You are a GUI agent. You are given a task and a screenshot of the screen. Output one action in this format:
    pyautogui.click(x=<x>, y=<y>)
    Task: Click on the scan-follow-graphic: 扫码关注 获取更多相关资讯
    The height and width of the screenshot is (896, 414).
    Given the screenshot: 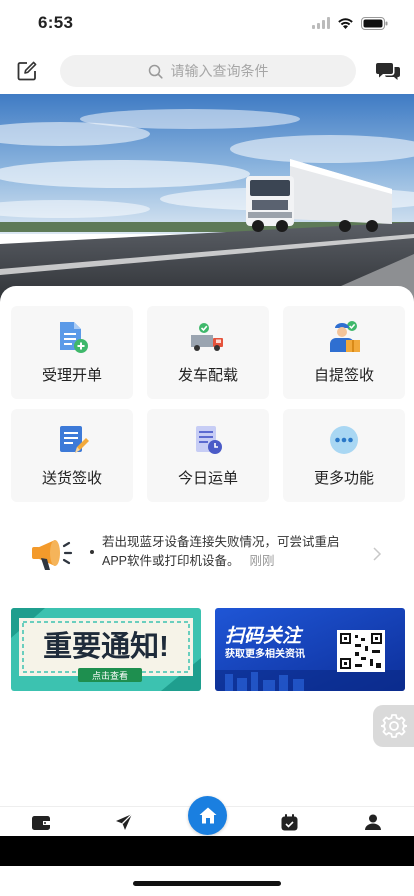 What is the action you would take?
    pyautogui.click(x=310, y=649)
    